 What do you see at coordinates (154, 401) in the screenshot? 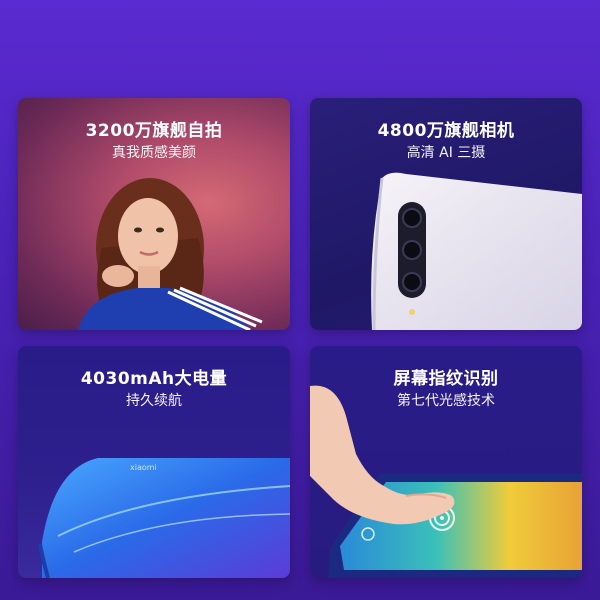
I see `card-subtitle: 持久续航` at bounding box center [154, 401].